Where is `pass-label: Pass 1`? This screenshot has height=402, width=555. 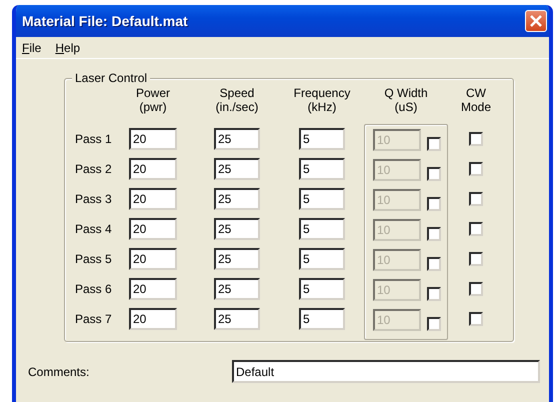
pass-label: Pass 1 is located at coordinates (94, 139).